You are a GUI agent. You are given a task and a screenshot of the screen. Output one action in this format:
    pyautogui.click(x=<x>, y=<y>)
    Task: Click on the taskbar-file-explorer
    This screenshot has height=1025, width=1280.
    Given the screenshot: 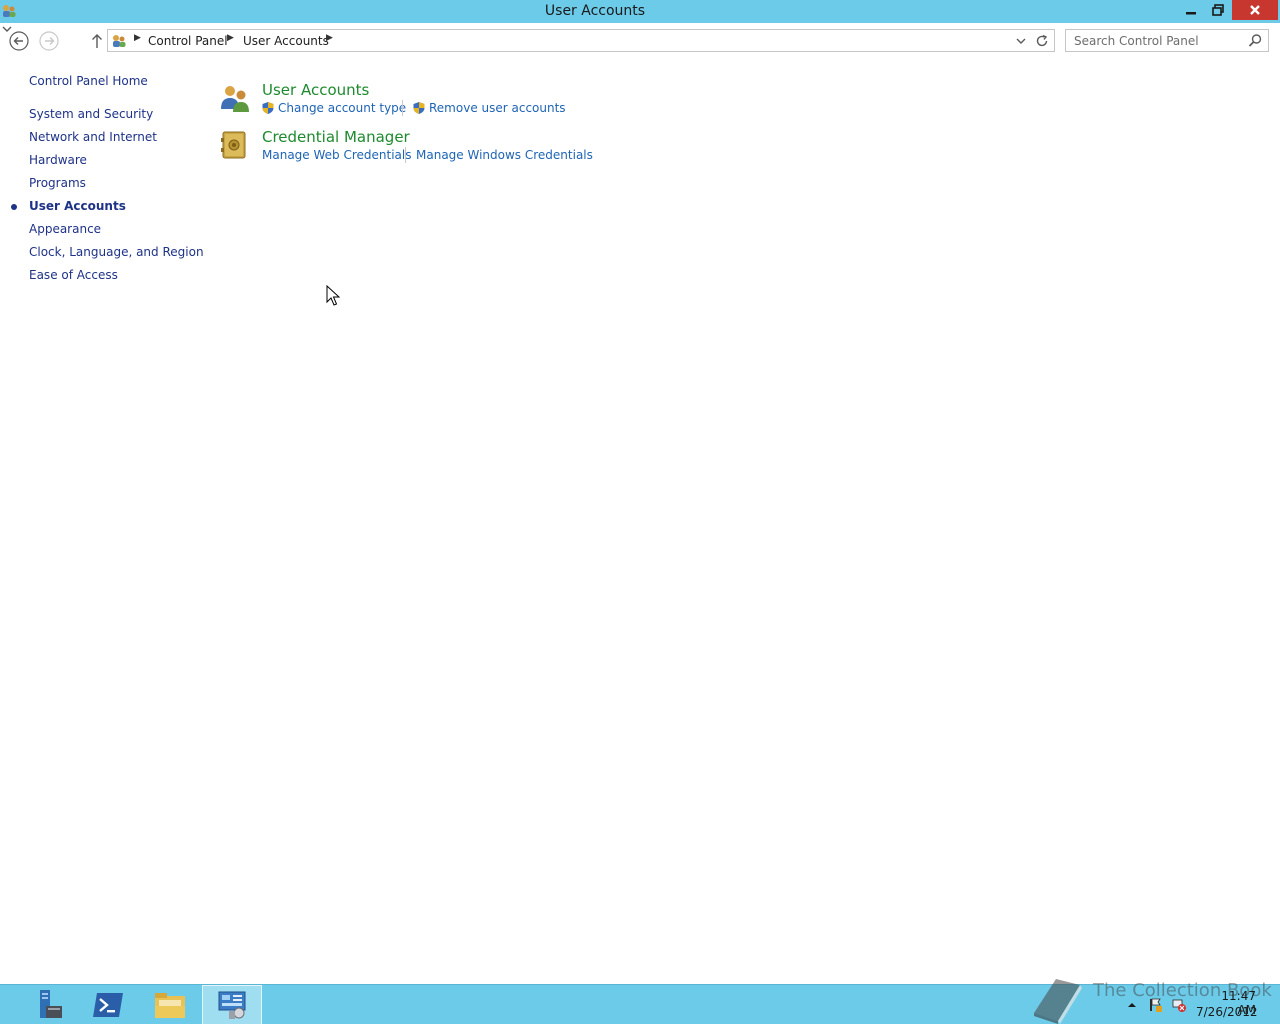 What is the action you would take?
    pyautogui.click(x=170, y=1005)
    